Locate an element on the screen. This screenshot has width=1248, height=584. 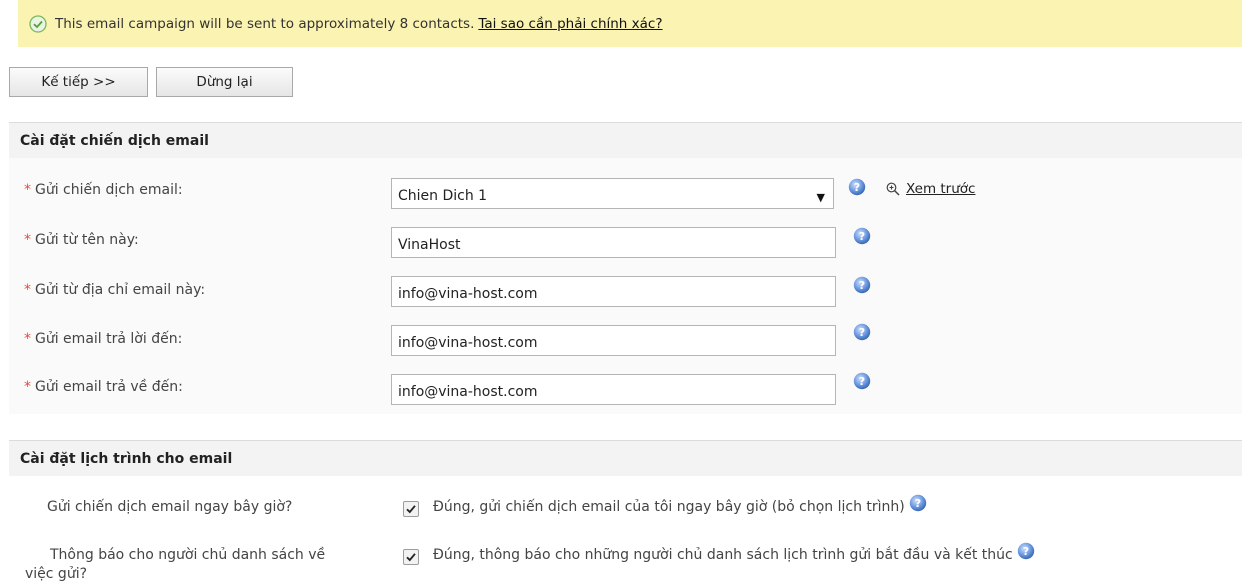
campaign-select-label: * Gửi chiến dịch email: is located at coordinates (103, 190).